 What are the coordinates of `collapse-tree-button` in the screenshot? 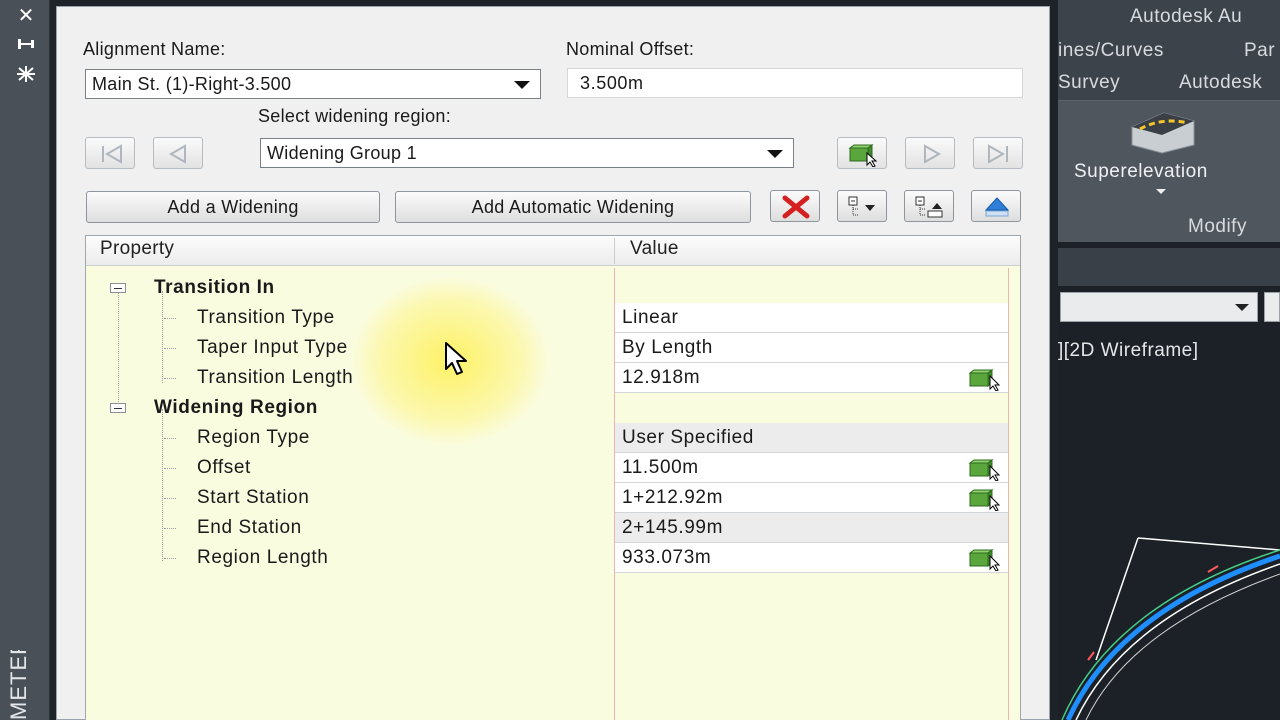 It's located at (929, 206).